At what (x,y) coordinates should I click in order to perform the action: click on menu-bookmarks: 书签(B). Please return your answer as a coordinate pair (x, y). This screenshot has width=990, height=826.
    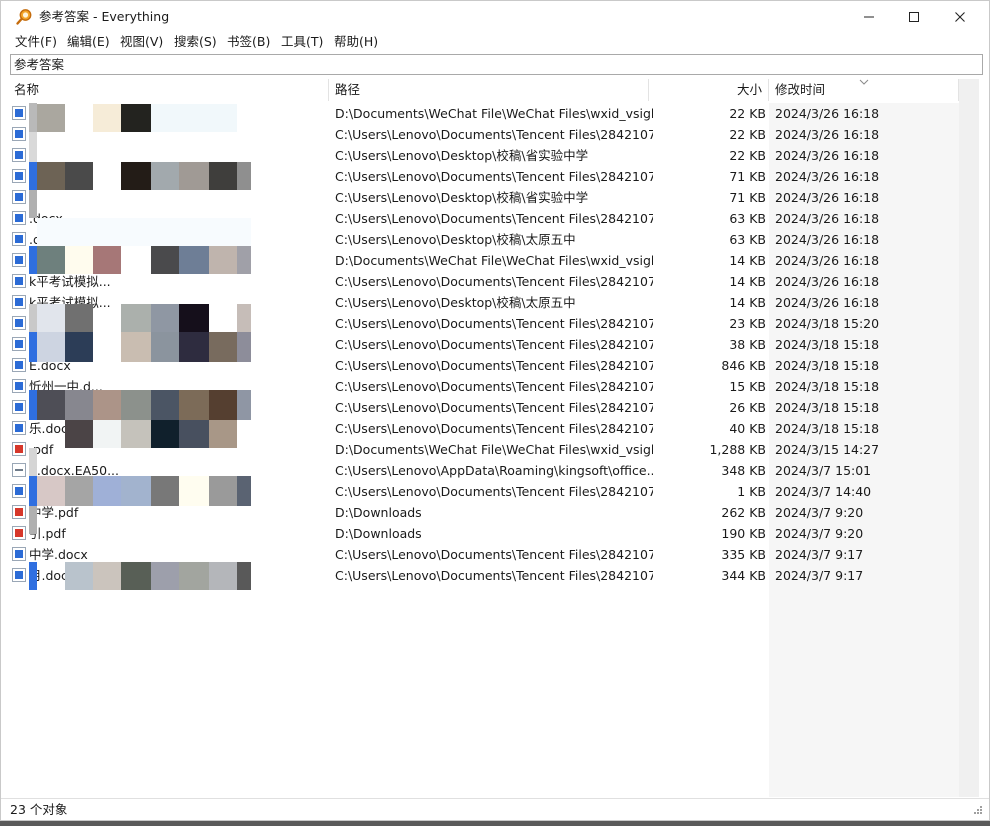
    Looking at the image, I should click on (248, 42).